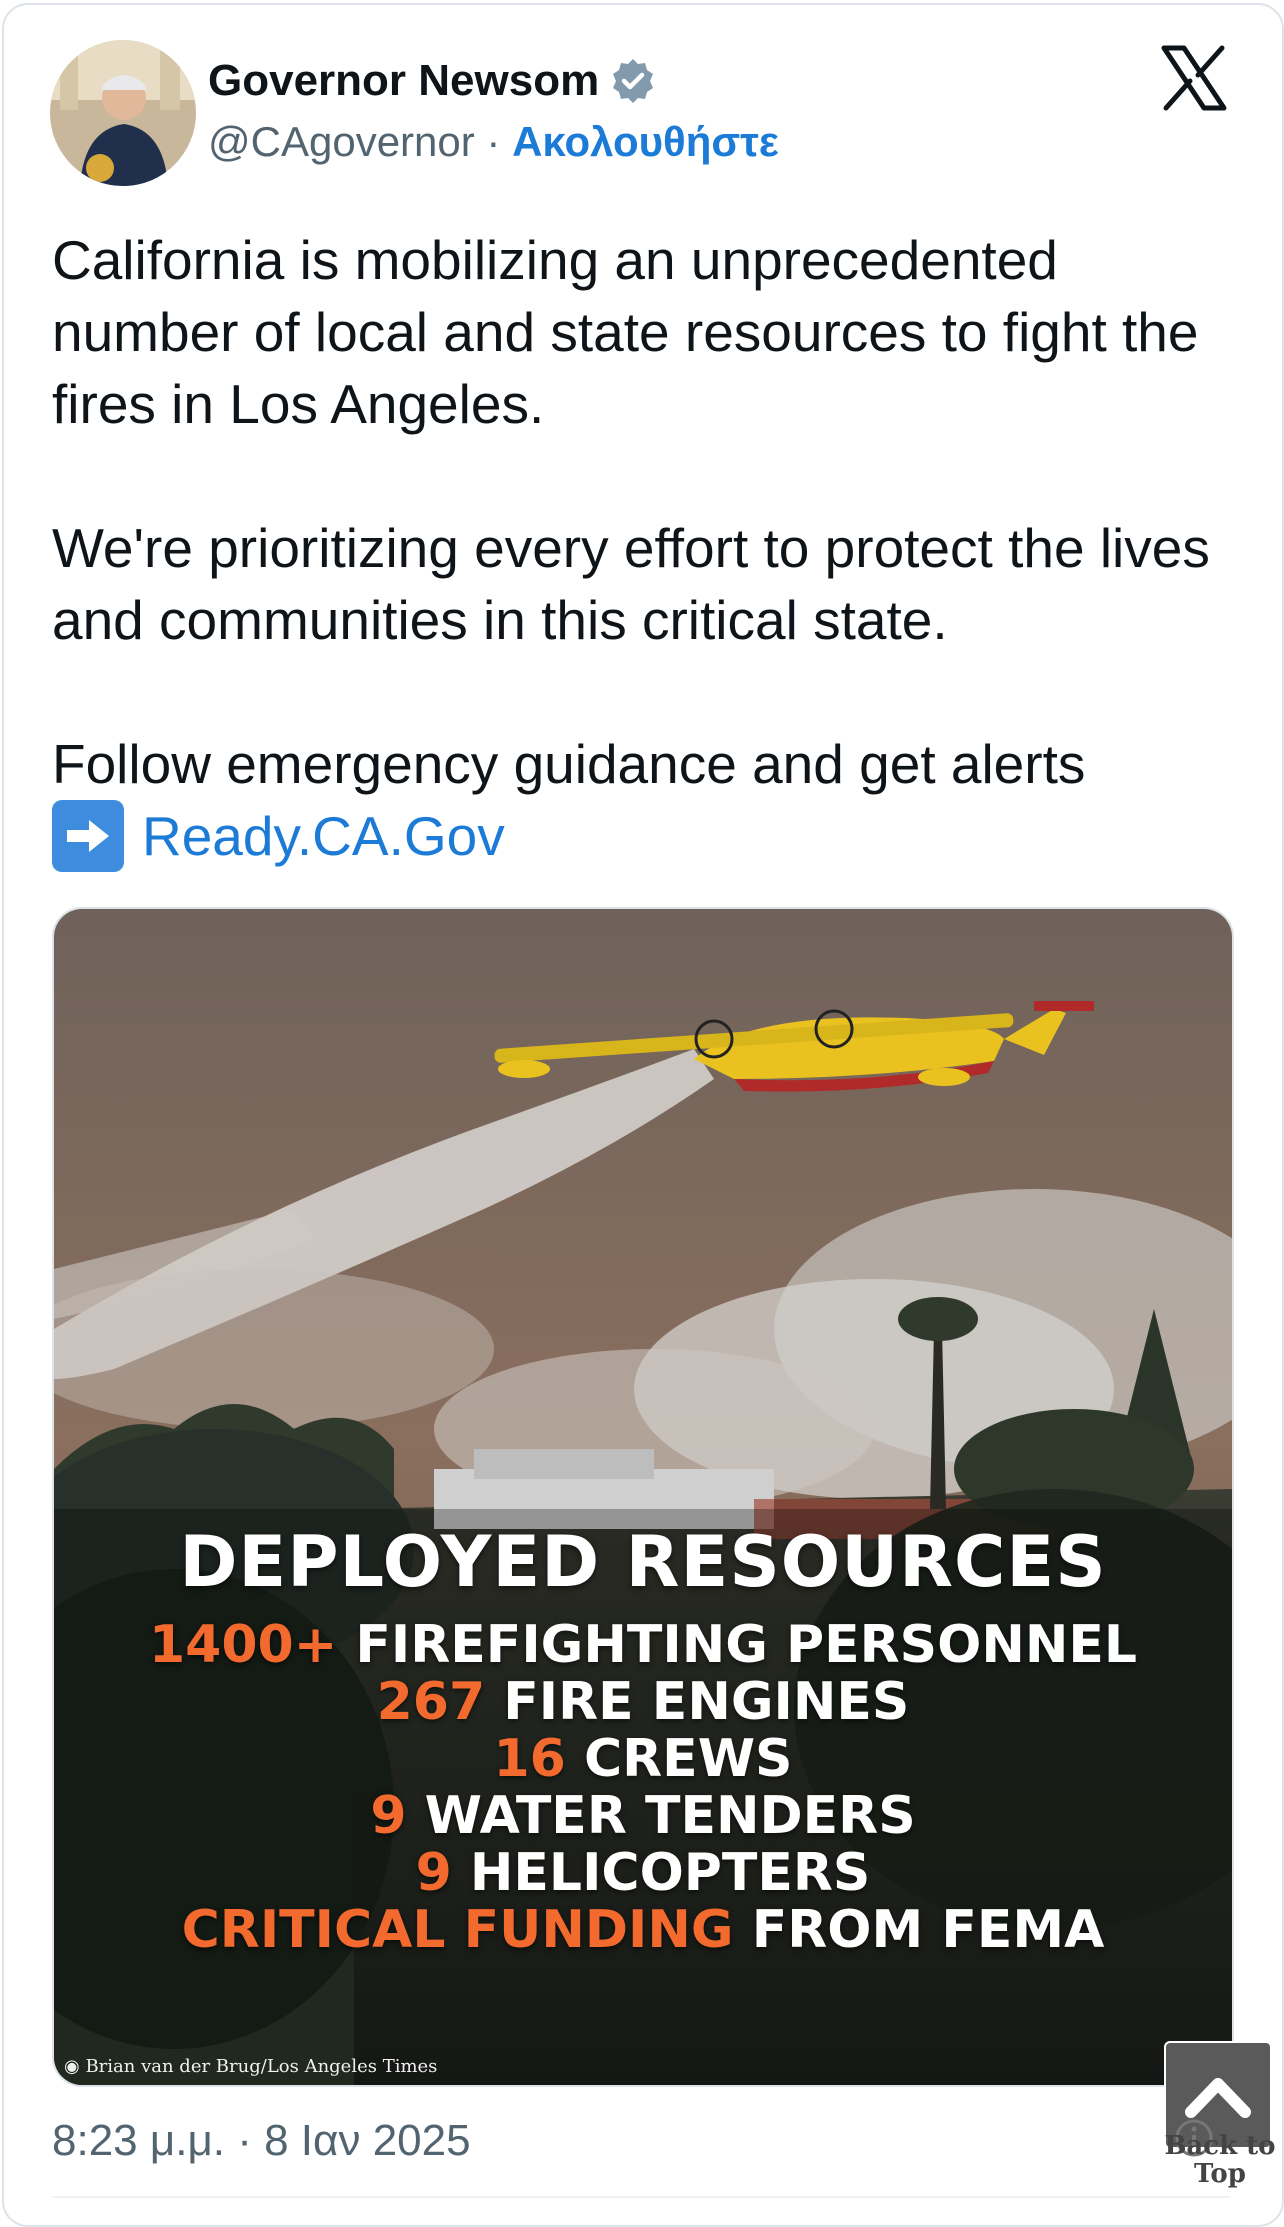 The width and height of the screenshot is (1284, 2227). I want to click on overlay-text: WATER TENDERS, so click(670, 1816).